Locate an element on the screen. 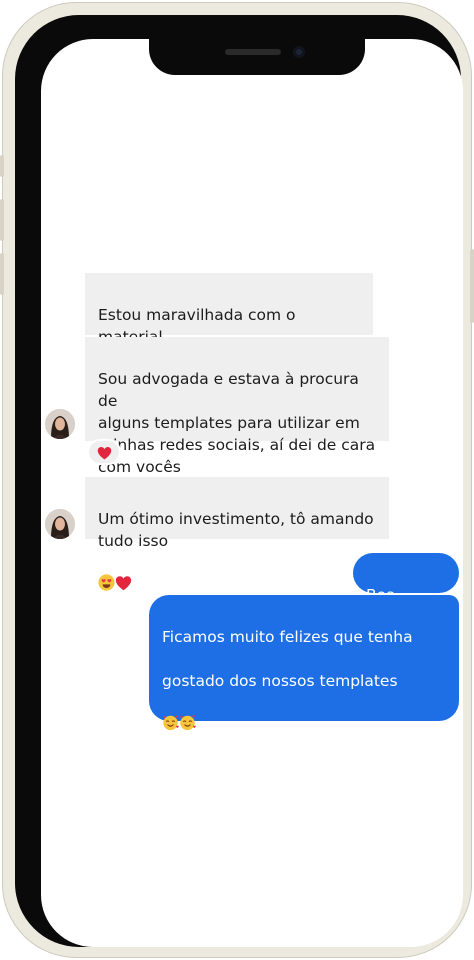  message-text: Ficamos muito felizes que tenha is located at coordinates (287, 637).